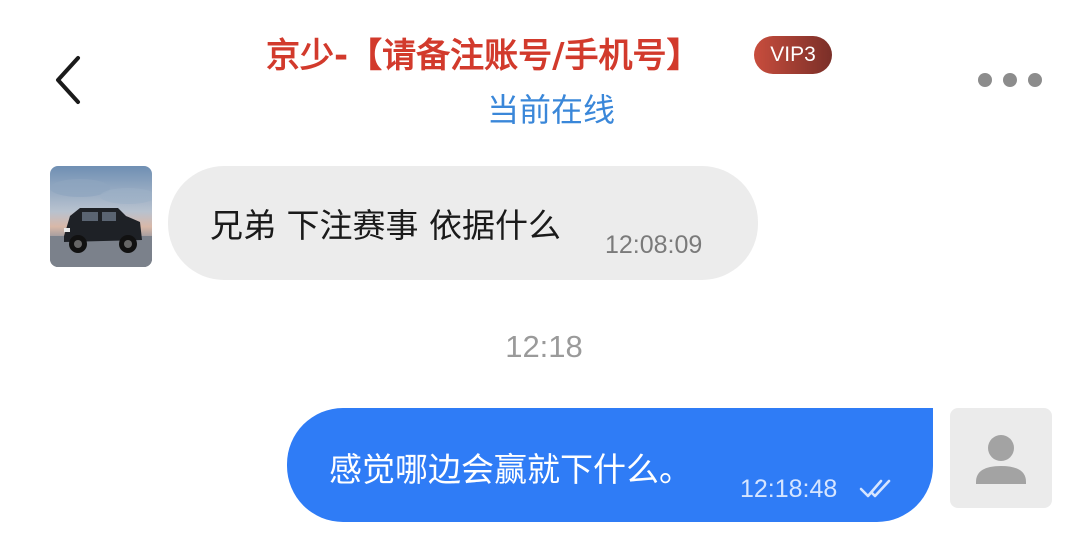 Image resolution: width=1080 pixels, height=541 pixels. Describe the element at coordinates (654, 245) in the screenshot. I see `message-time: 12:08:09` at that location.